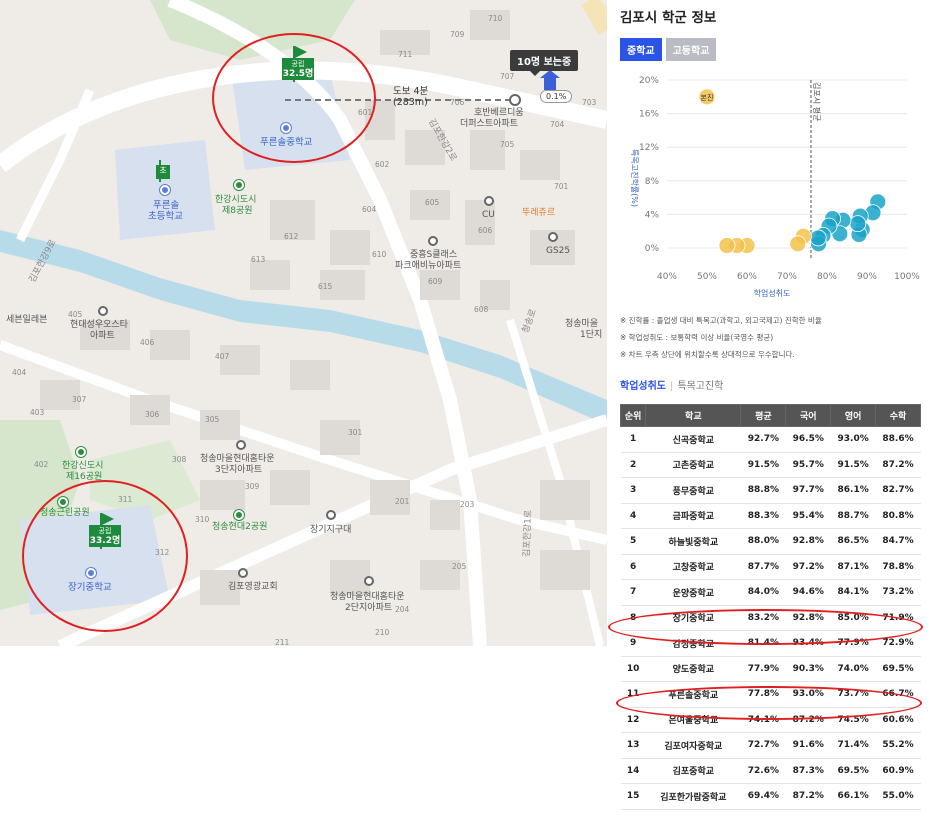  What do you see at coordinates (770, 439) in the screenshot?
I see `table-row: 1 신곡중학교 92.7% 96.5% 93.0% 88.6%` at bounding box center [770, 439].